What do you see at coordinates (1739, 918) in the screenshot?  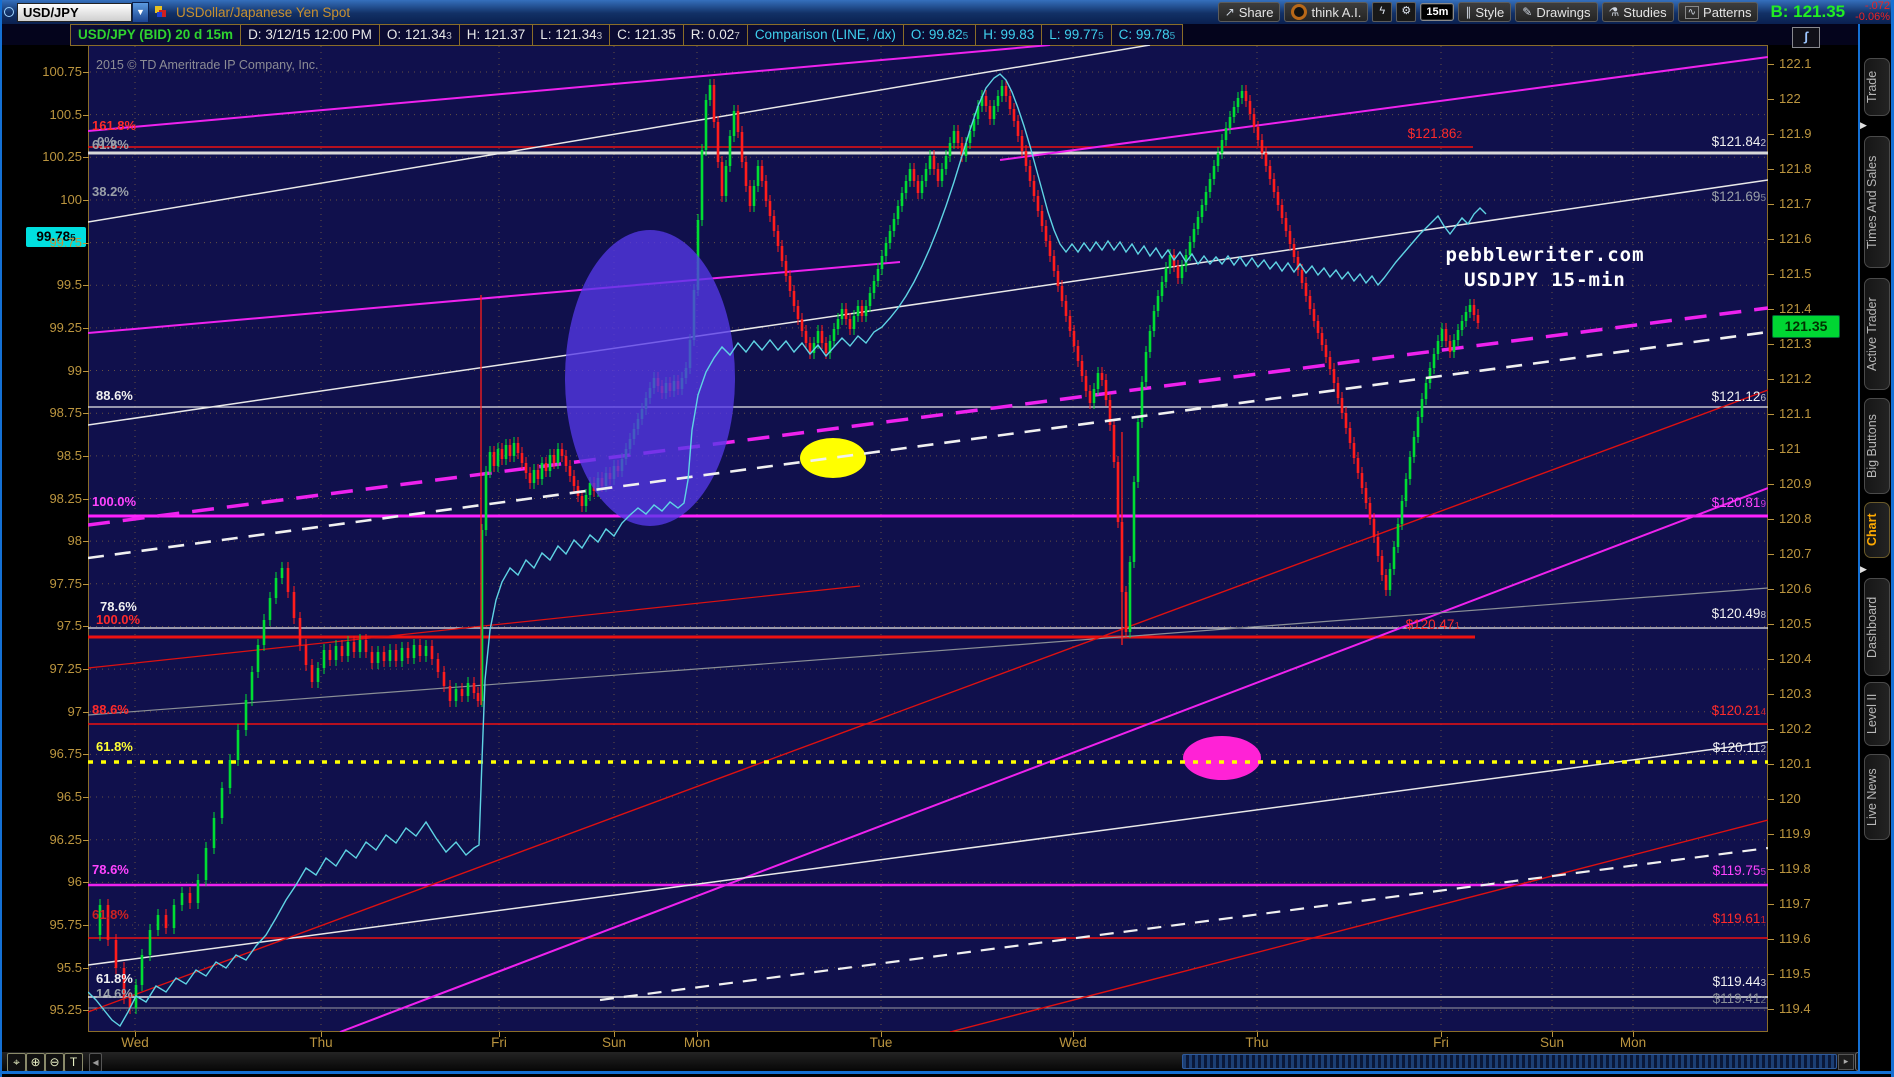 I see `price-target-label: $119.611` at bounding box center [1739, 918].